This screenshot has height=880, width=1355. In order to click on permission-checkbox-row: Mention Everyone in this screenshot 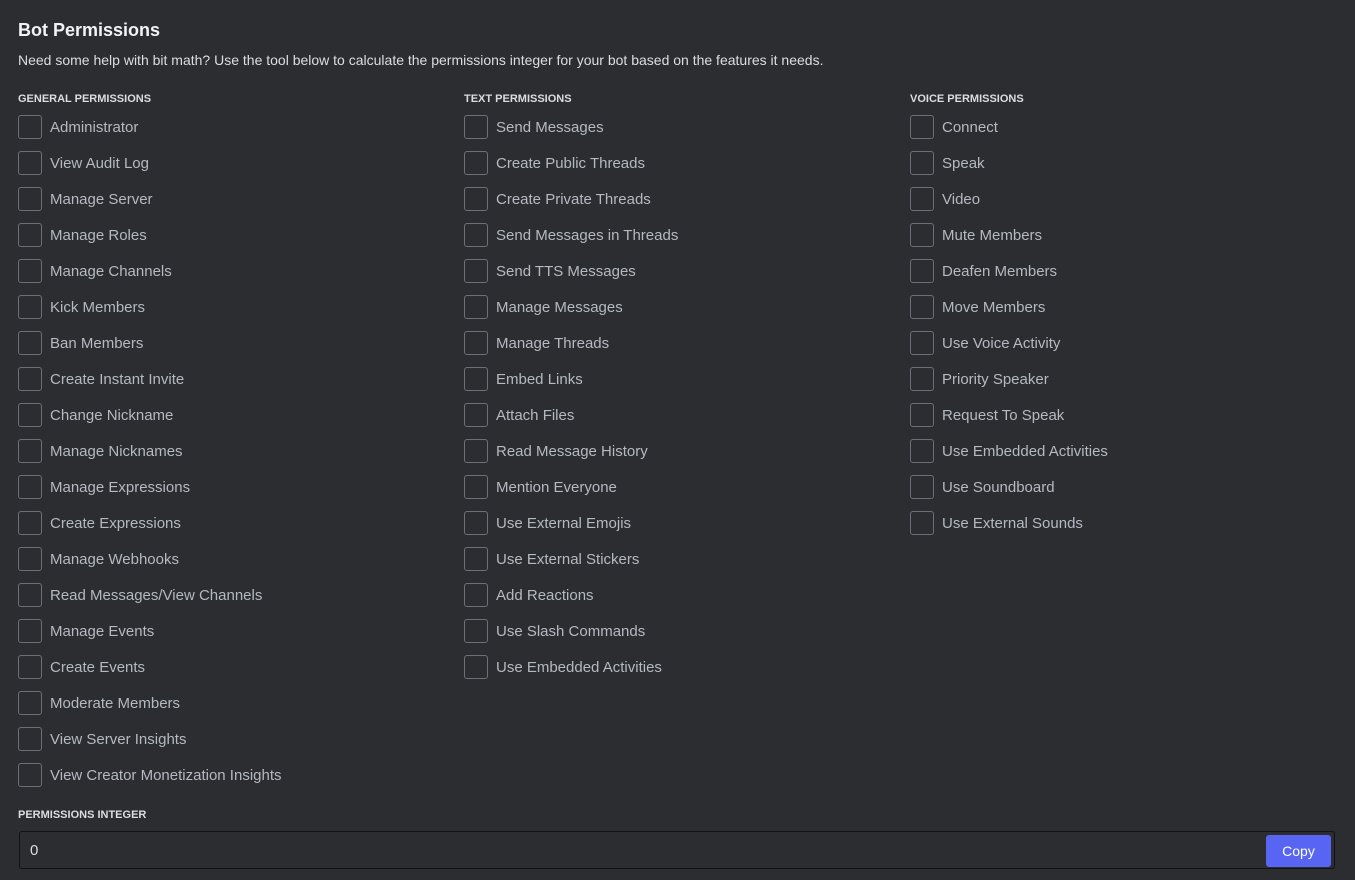, I will do `click(684, 487)`.